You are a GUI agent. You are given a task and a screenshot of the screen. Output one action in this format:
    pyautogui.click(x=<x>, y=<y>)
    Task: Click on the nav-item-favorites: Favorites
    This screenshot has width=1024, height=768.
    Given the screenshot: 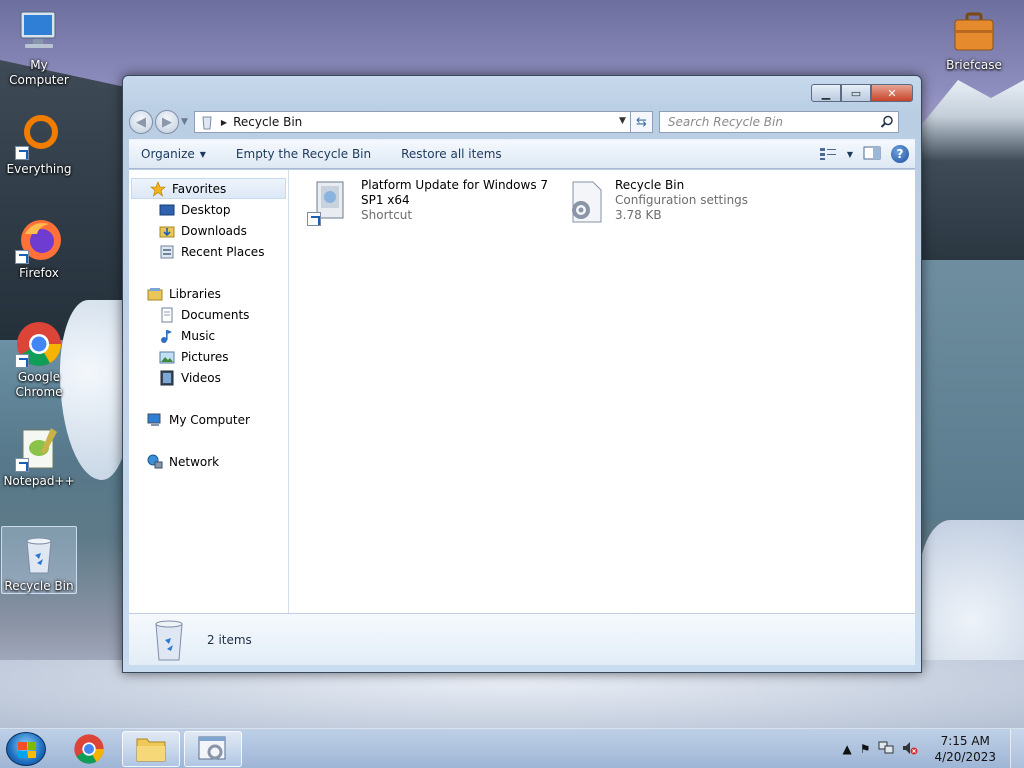 What is the action you would take?
    pyautogui.click(x=208, y=188)
    